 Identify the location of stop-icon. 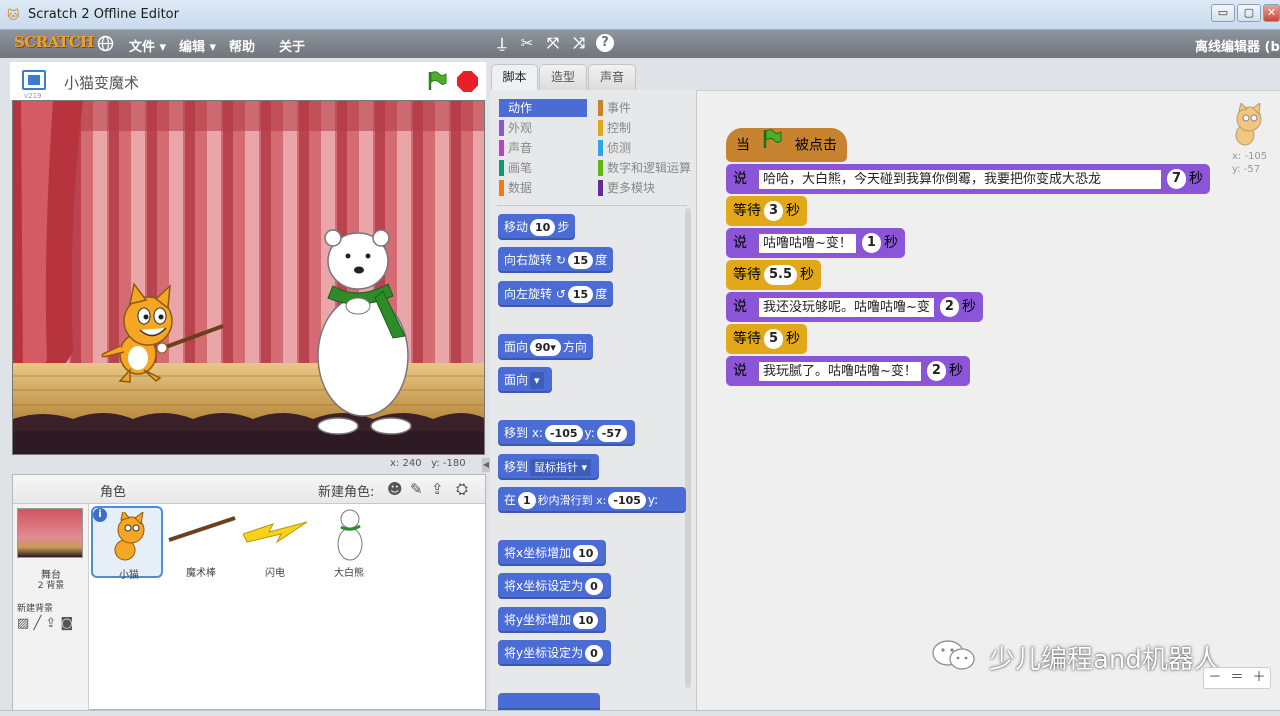
(467, 81).